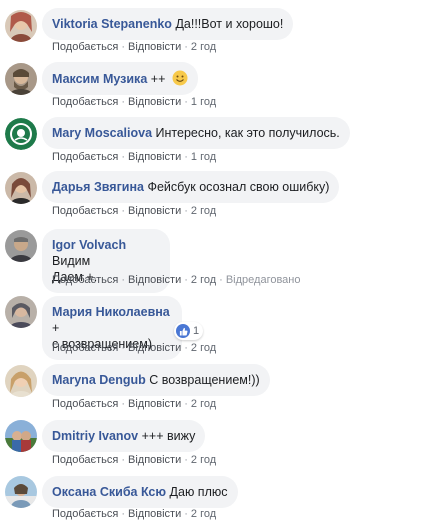 The width and height of the screenshot is (432, 525). I want to click on comment-bubble: Оксана Скиба Ксю Даю плюс, so click(140, 492).